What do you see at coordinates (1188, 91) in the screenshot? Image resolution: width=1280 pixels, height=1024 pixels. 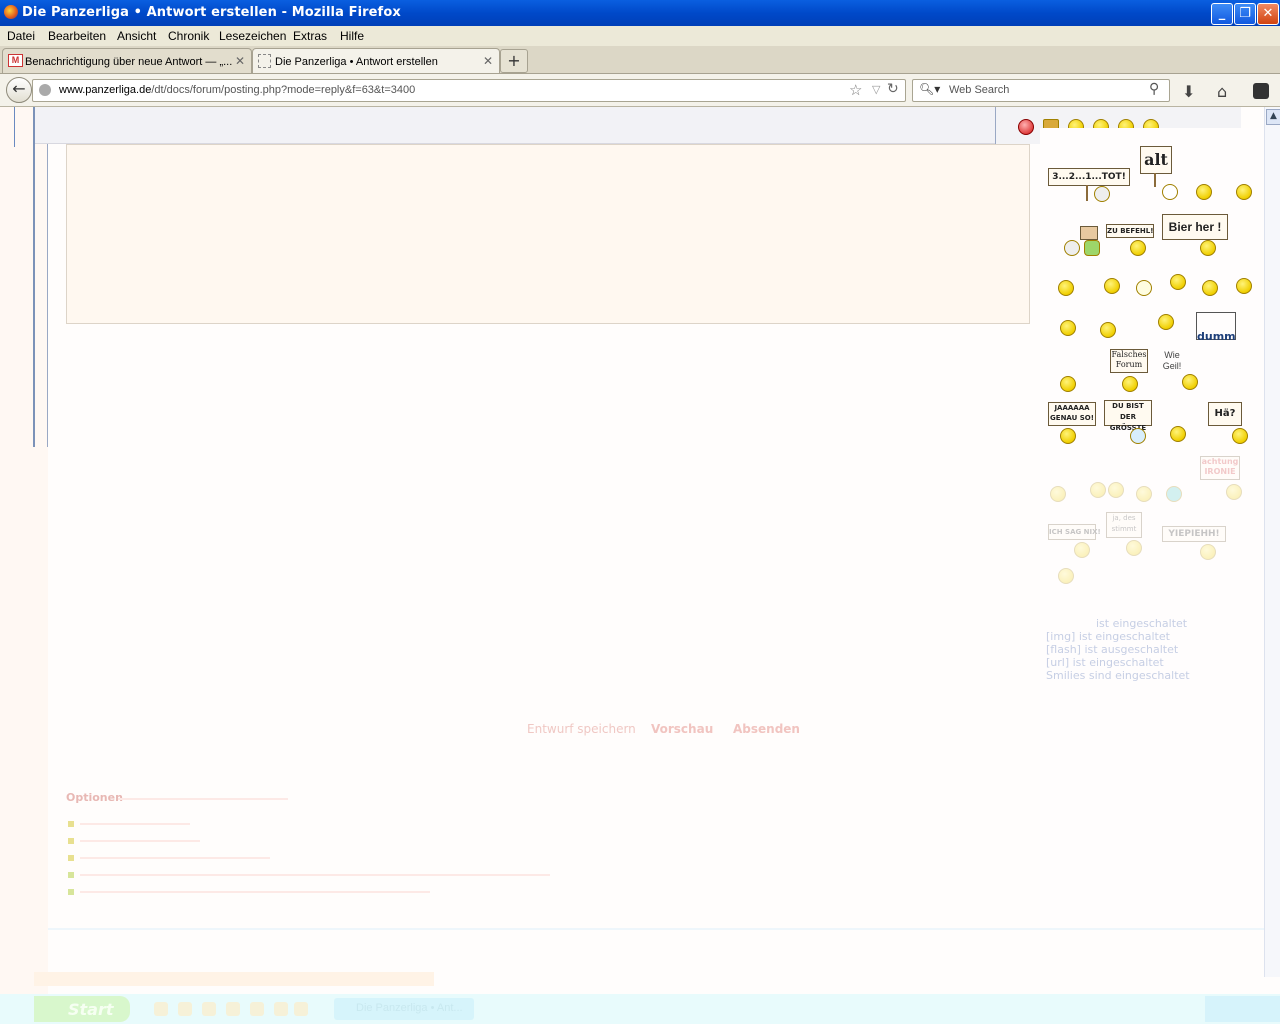 I see `download-icon: ⬇` at bounding box center [1188, 91].